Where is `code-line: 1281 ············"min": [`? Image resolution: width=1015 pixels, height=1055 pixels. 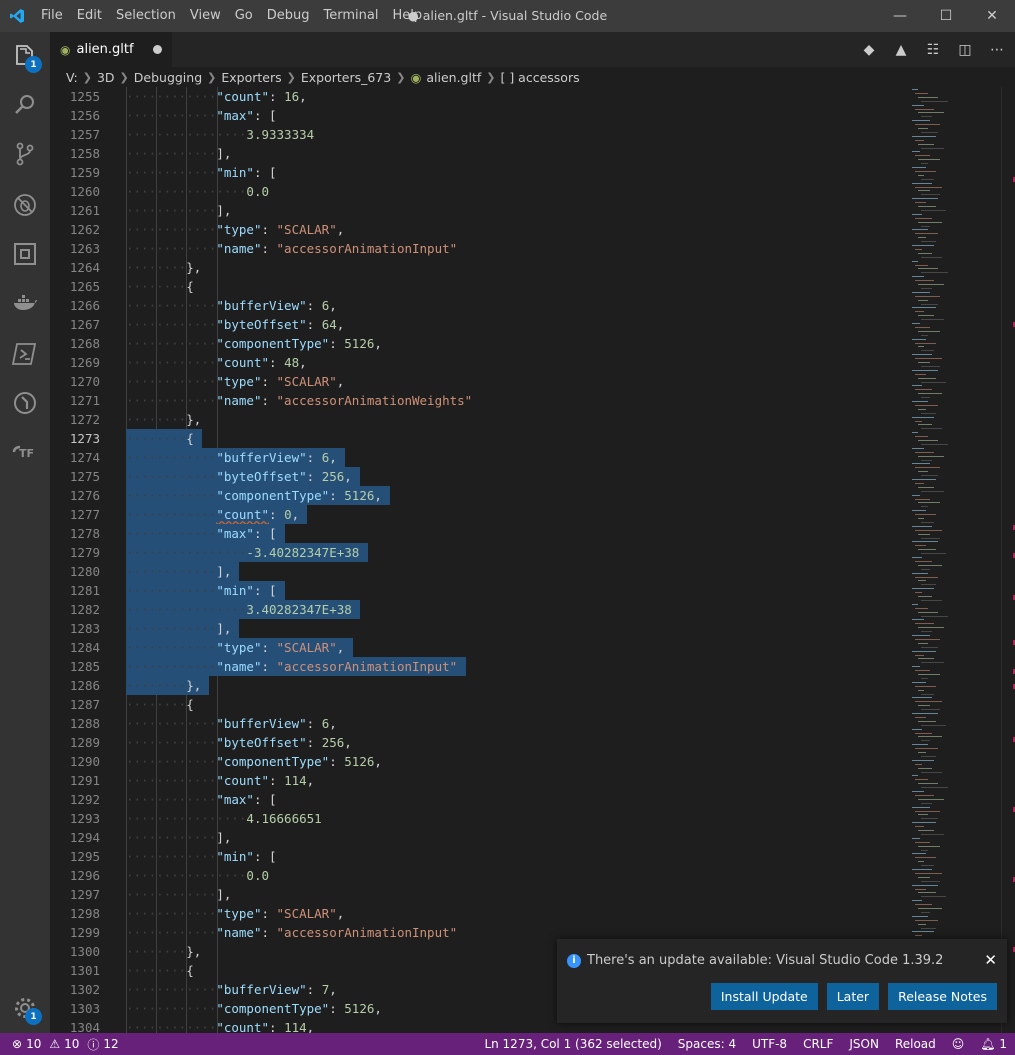 code-line: 1281 ············"min": [ is located at coordinates (476, 590).